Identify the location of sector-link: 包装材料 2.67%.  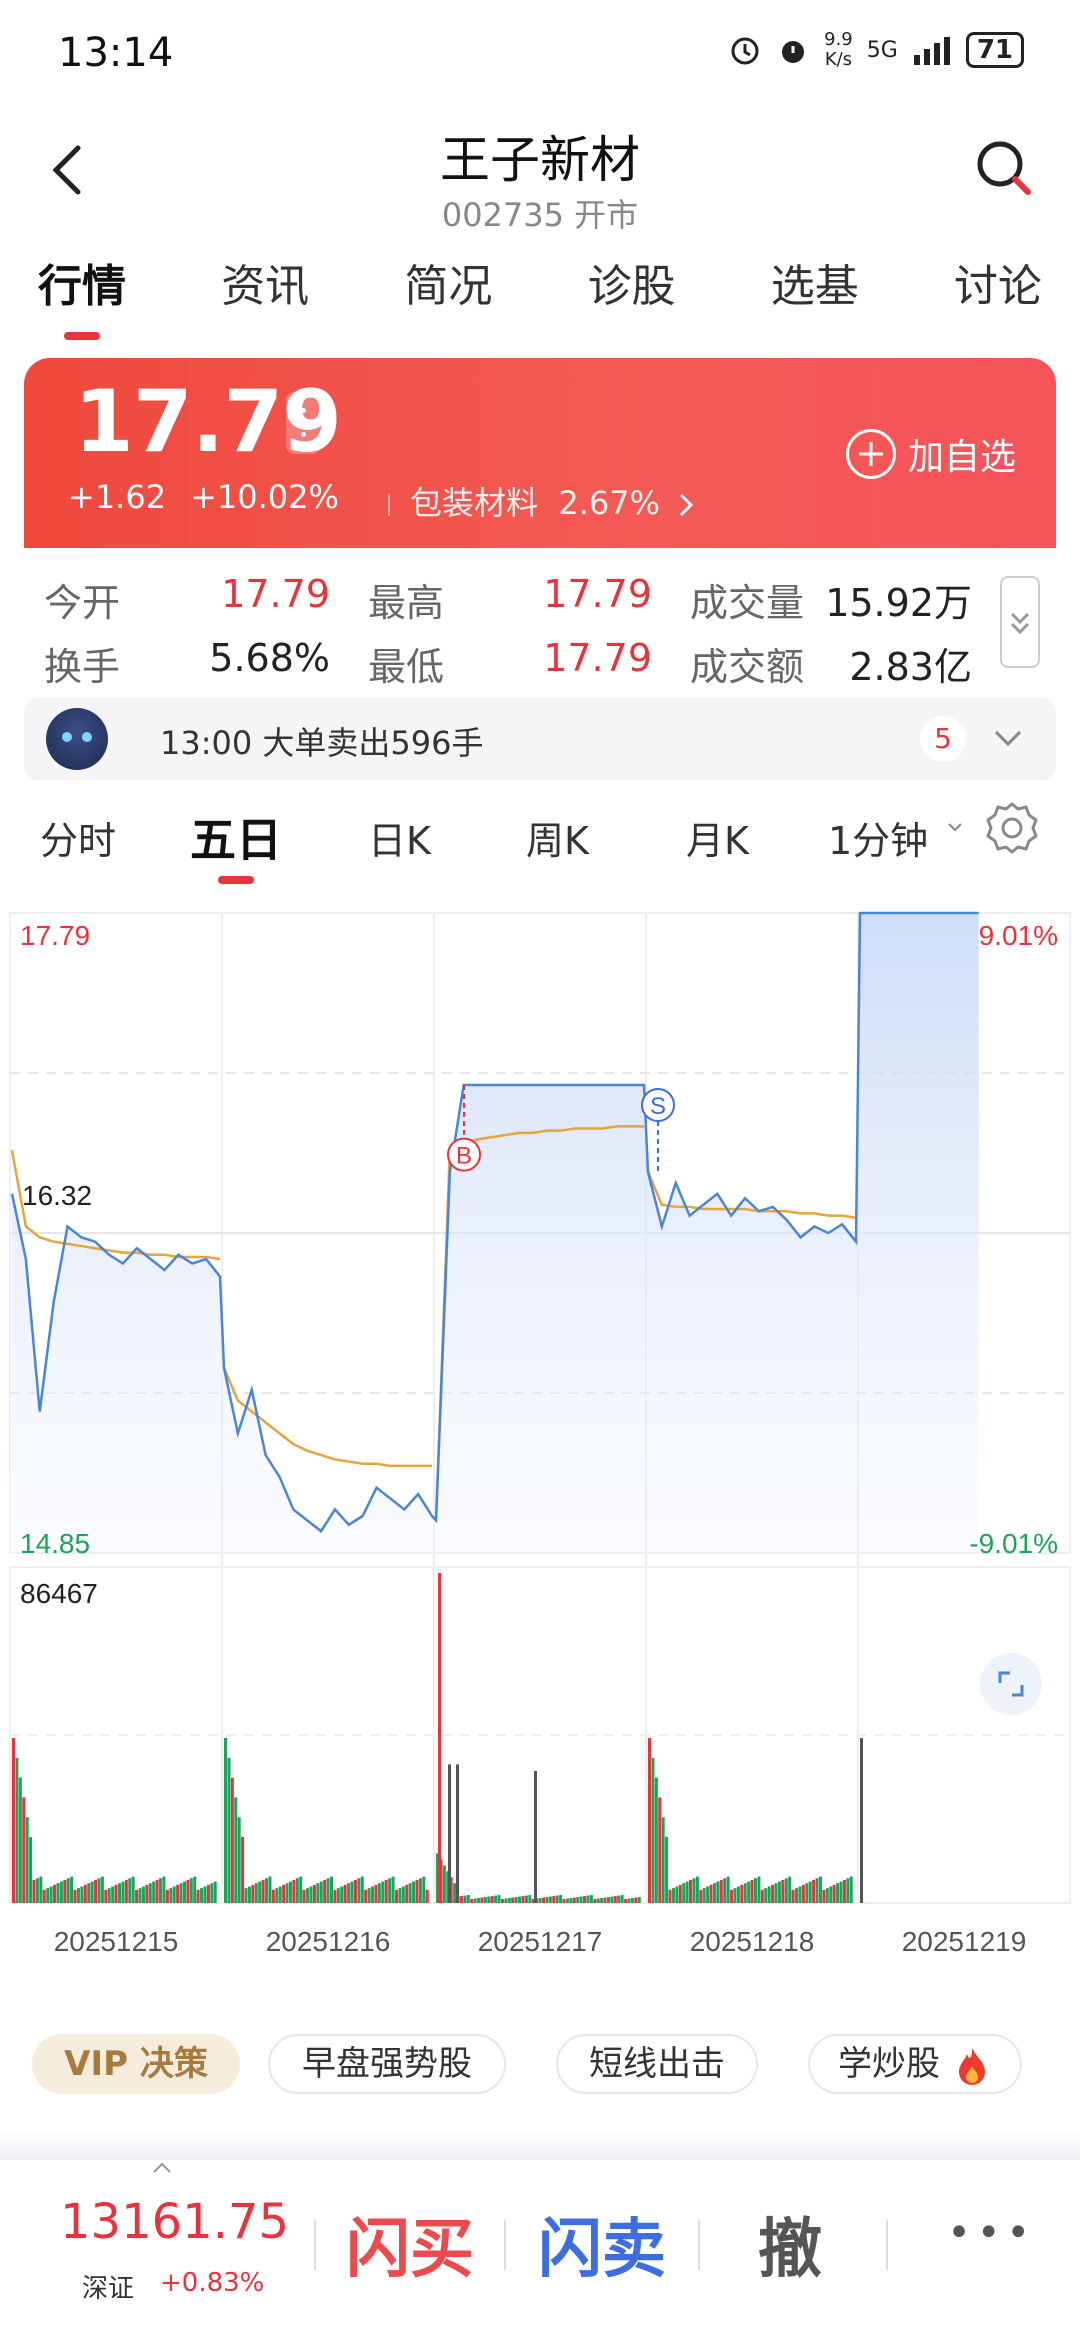
(542, 501).